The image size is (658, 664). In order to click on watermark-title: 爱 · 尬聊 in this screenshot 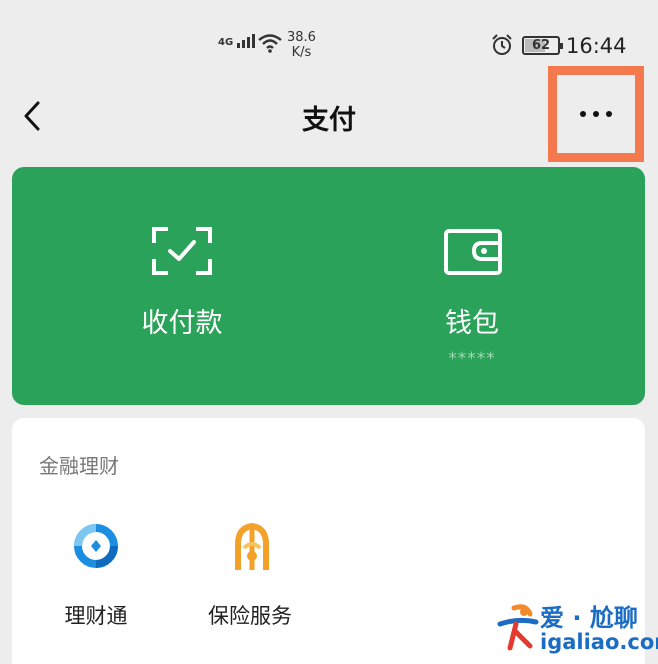, I will do `click(589, 618)`.